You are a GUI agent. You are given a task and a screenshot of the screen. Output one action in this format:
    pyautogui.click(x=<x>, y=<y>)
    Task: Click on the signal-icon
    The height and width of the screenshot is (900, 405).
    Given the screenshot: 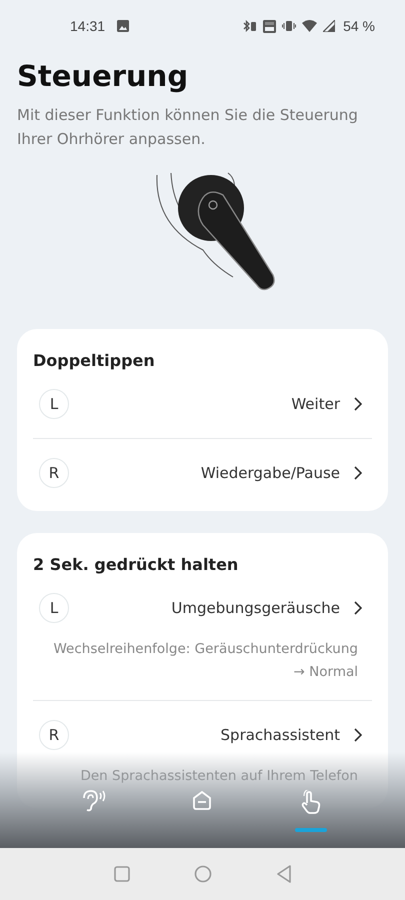 What is the action you would take?
    pyautogui.click(x=329, y=26)
    